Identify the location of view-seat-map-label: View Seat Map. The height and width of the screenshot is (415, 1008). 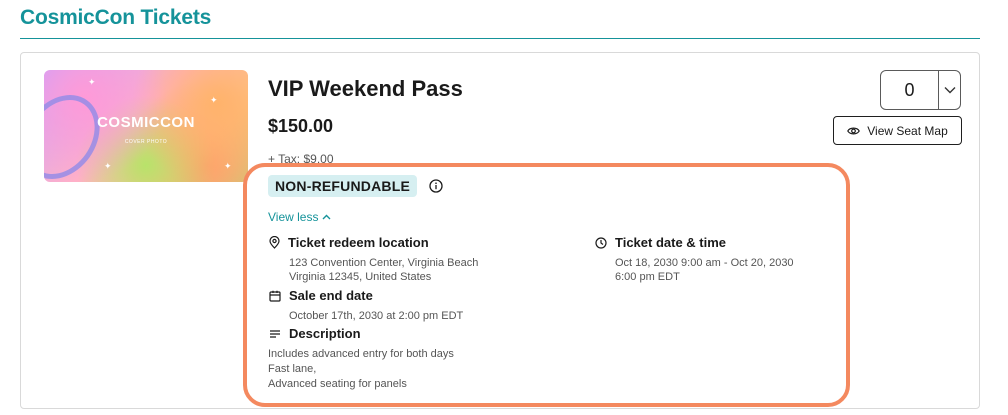
(907, 130).